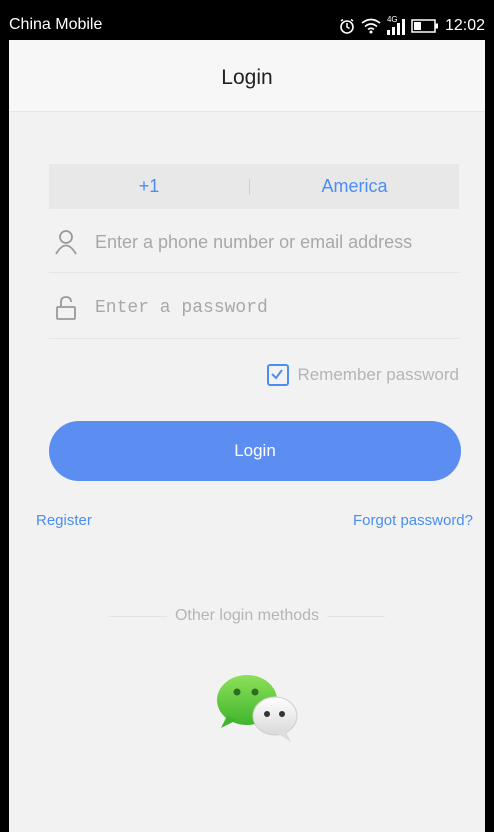  I want to click on signal-icon: 4G, so click(395, 25).